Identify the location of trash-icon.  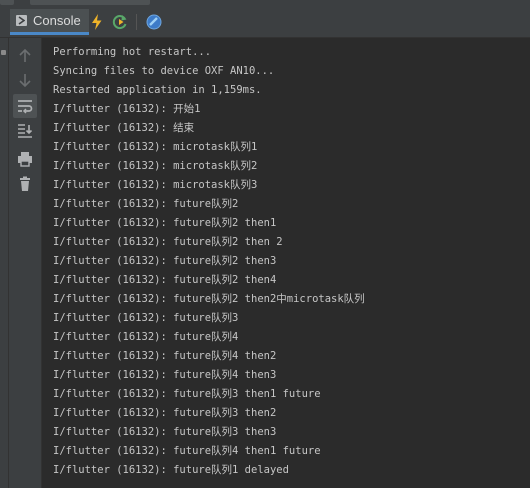
(25, 184).